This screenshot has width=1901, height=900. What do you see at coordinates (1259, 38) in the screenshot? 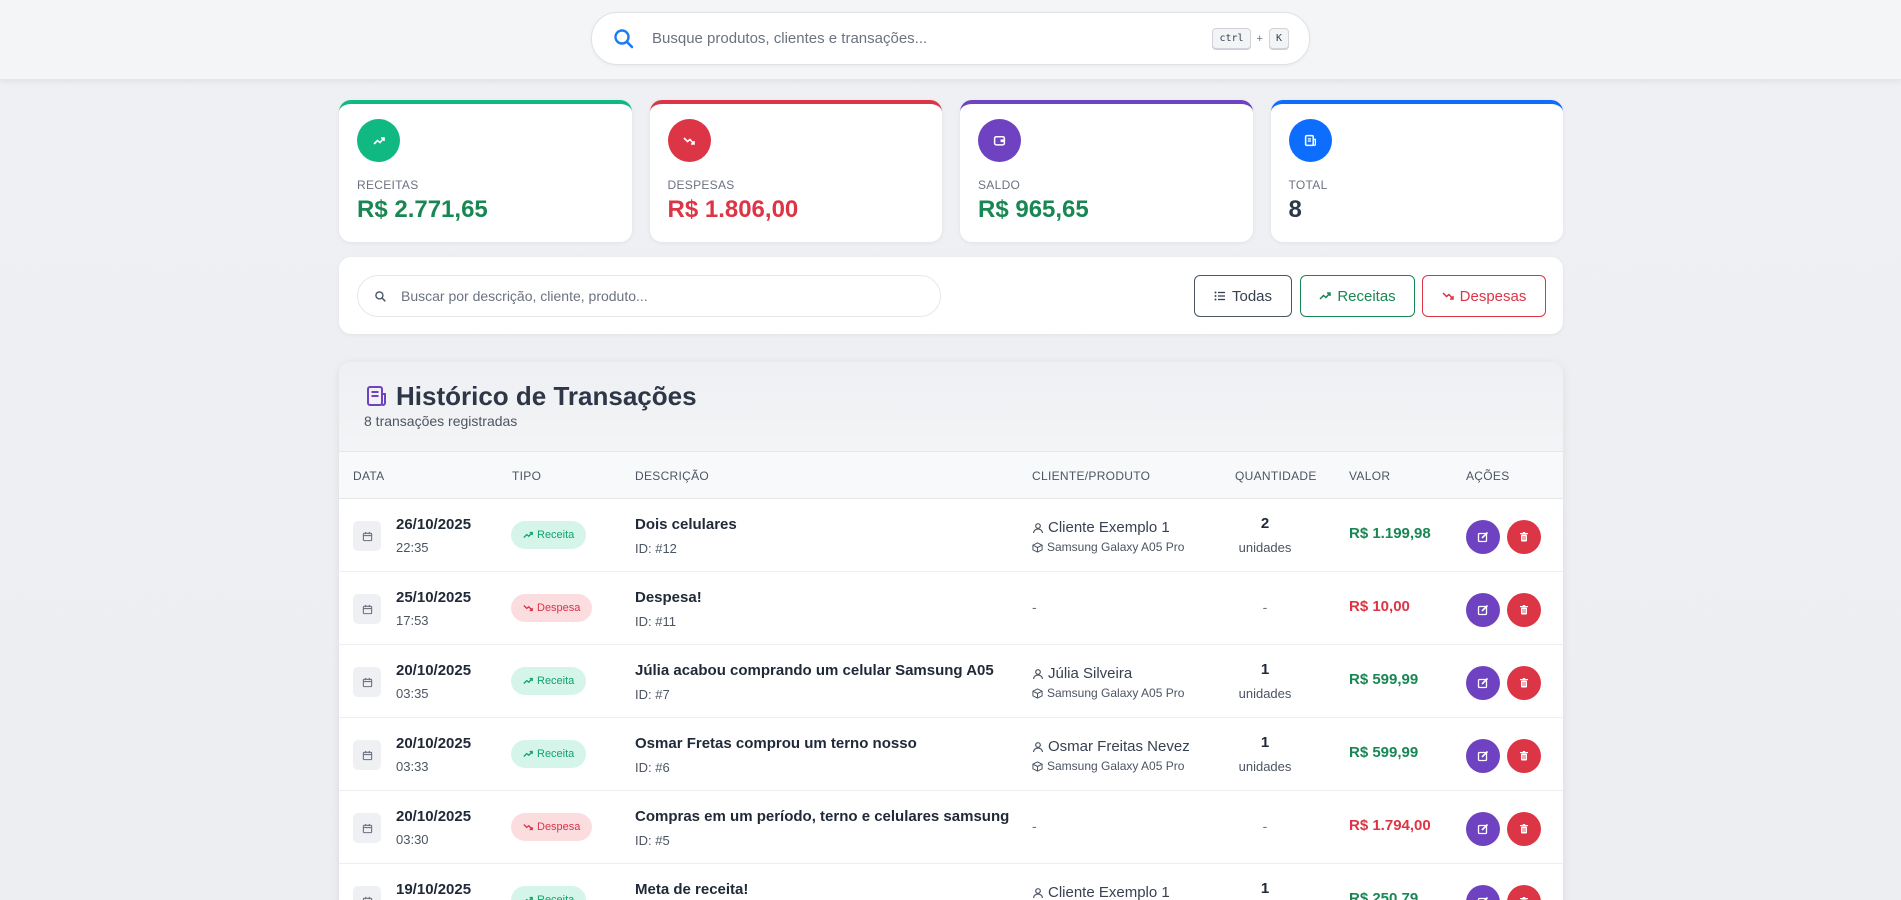
I see `shortcut-plus: +` at bounding box center [1259, 38].